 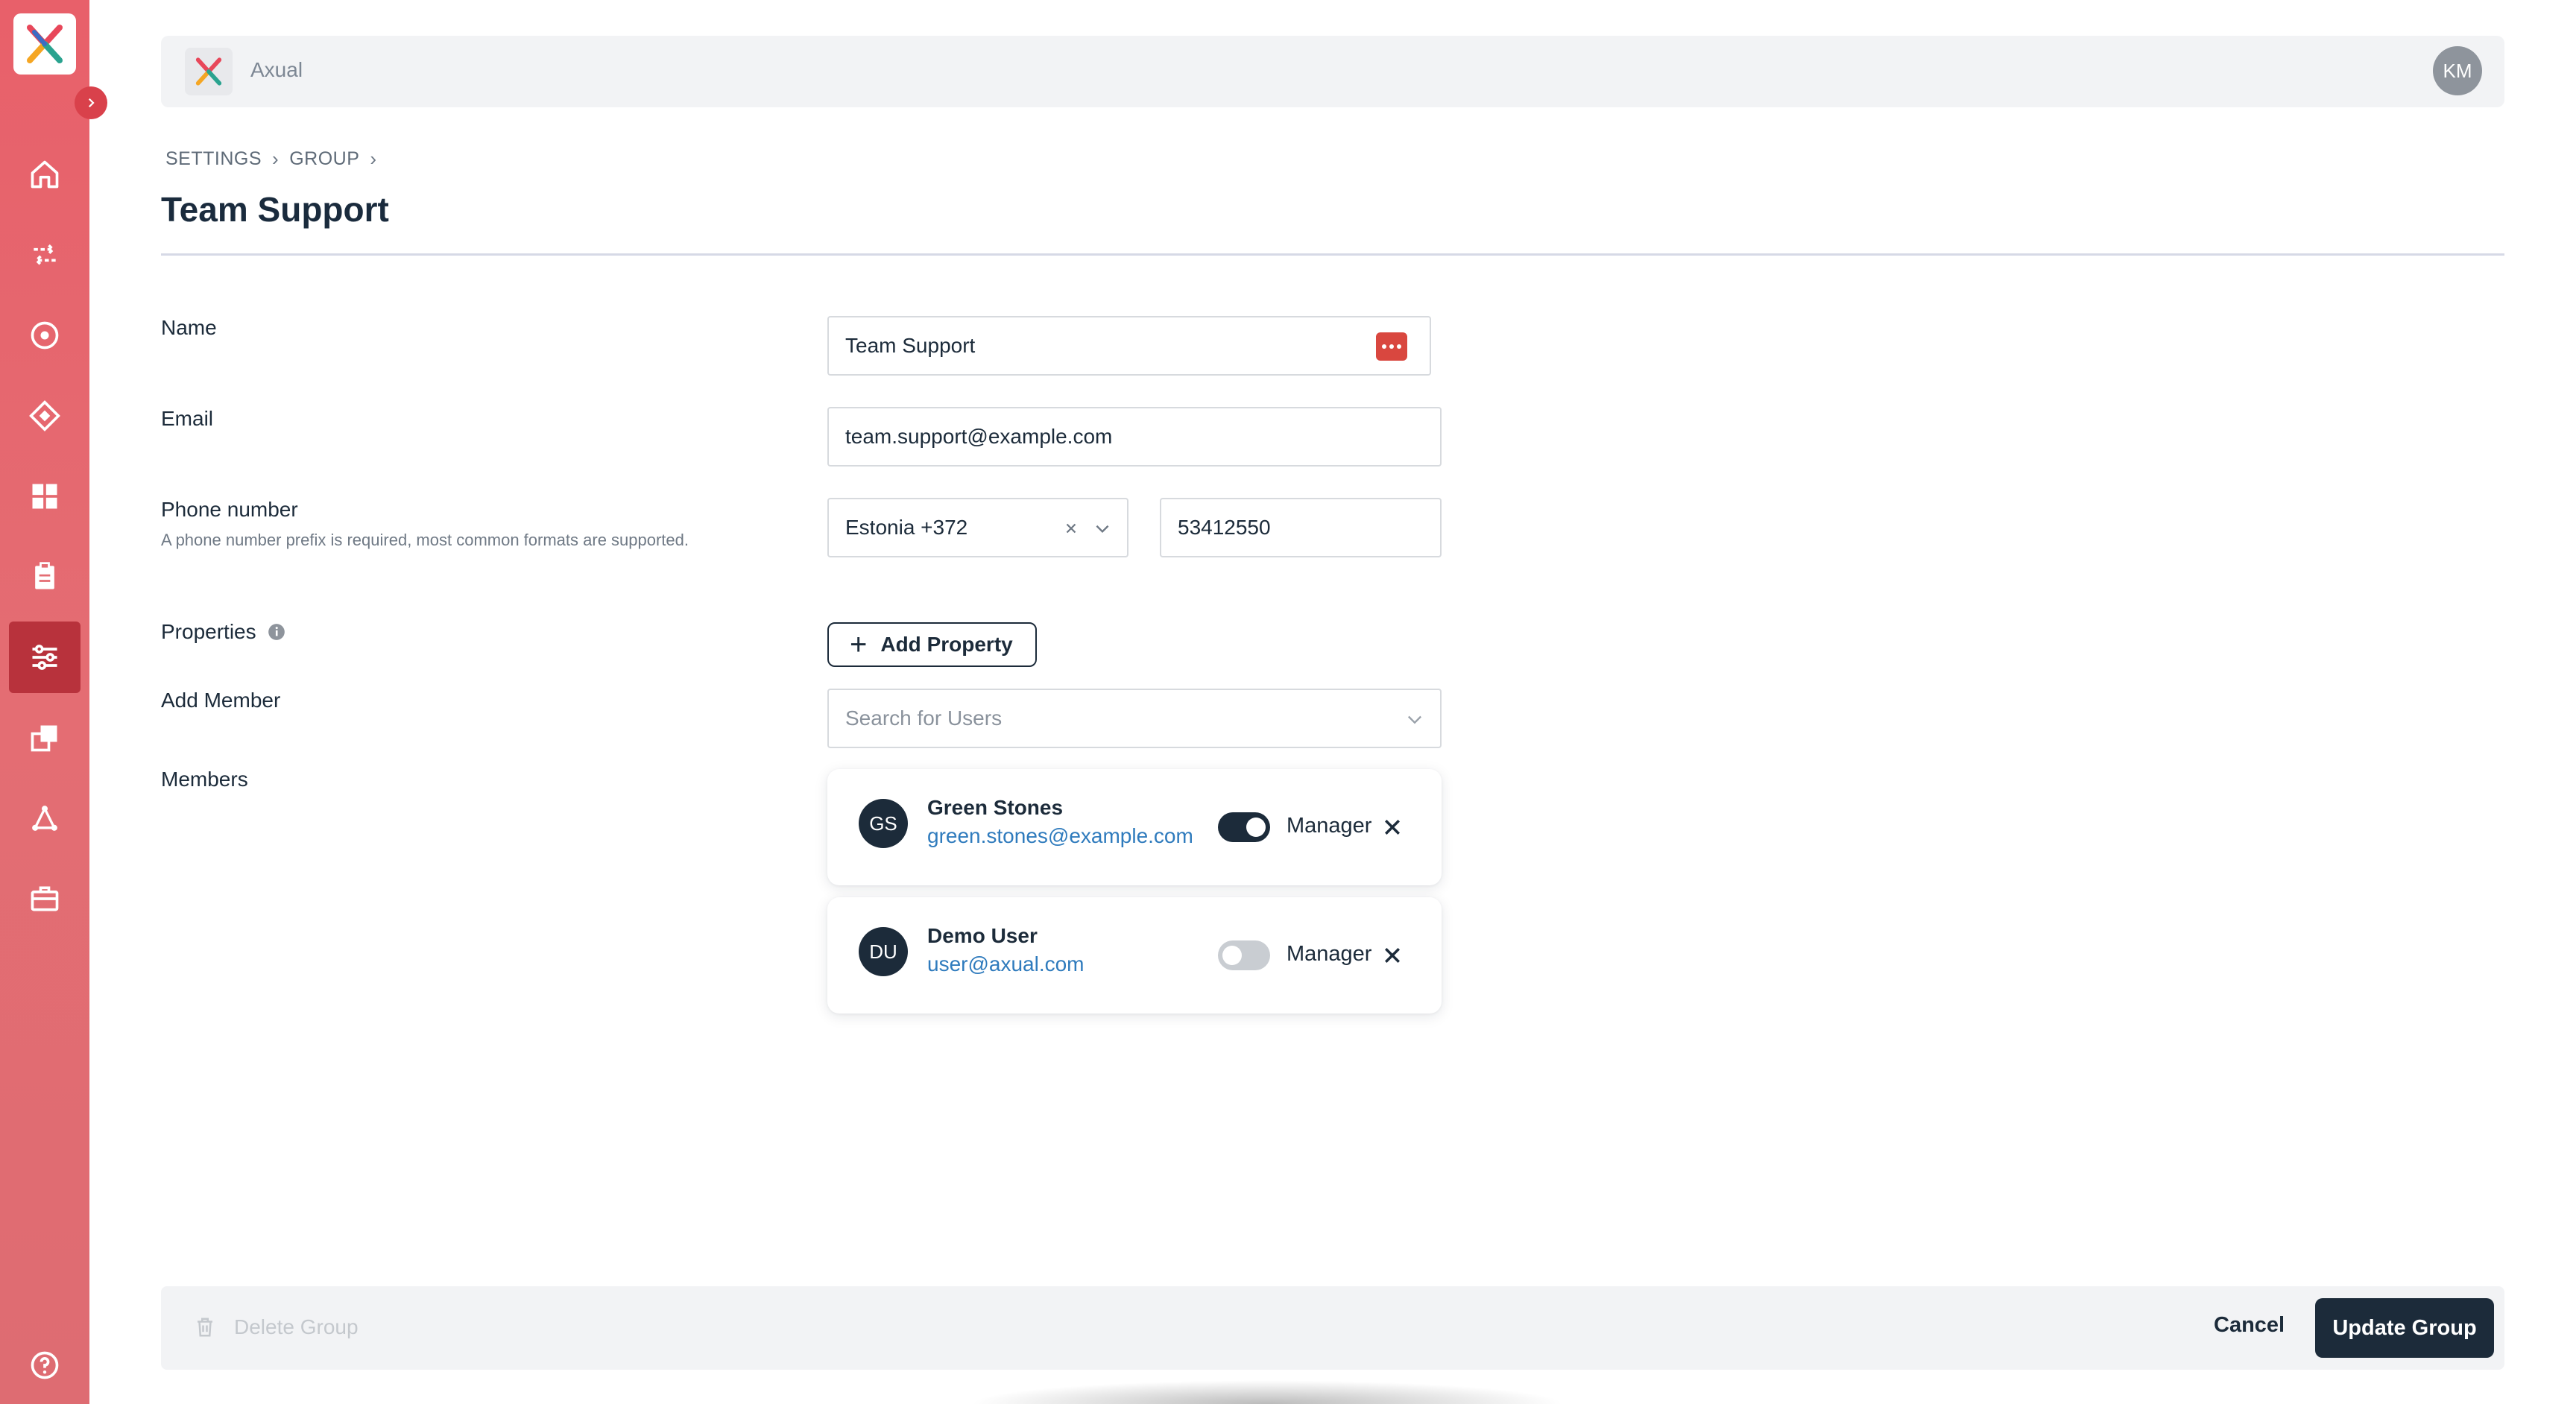 What do you see at coordinates (978, 527) in the screenshot?
I see `phone-country-select: Estonia +372` at bounding box center [978, 527].